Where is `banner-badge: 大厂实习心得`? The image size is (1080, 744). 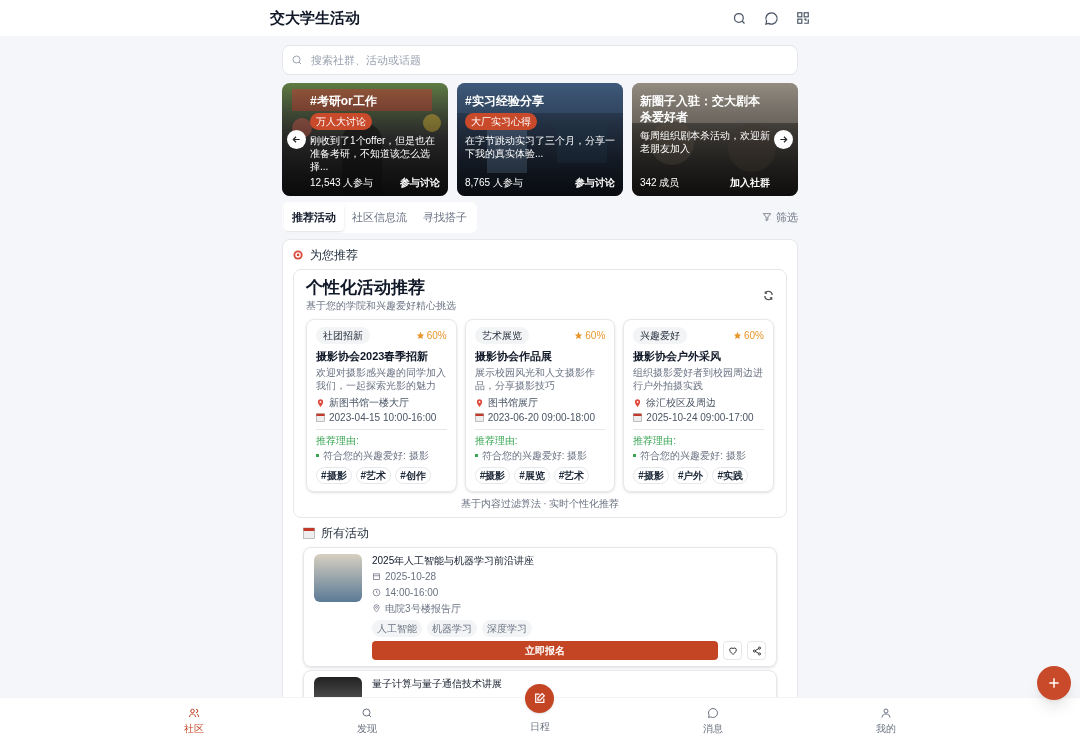
banner-badge: 大厂实习心得 is located at coordinates (501, 121).